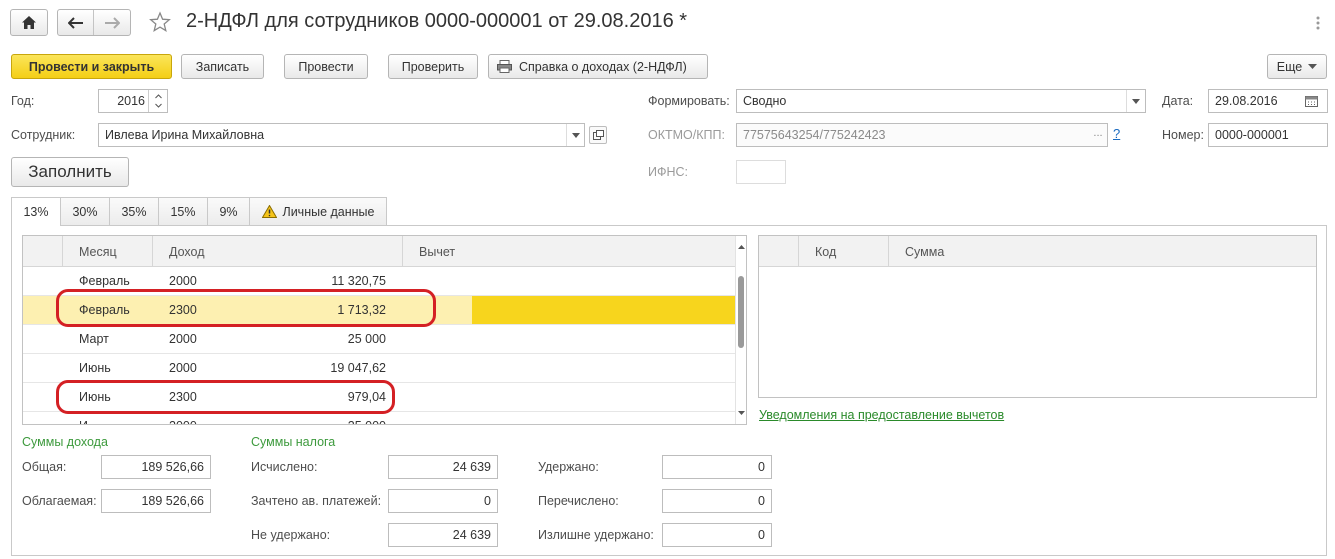 The image size is (1335, 559). I want to click on income-report-label: Справка о доходах (2-НДФЛ), so click(603, 66).